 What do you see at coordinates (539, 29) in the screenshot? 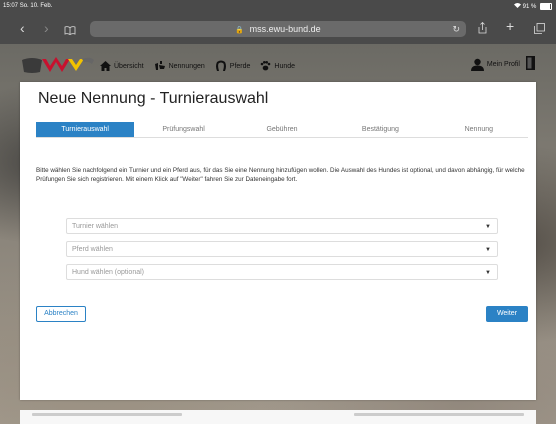
I see `tabs-icon` at bounding box center [539, 29].